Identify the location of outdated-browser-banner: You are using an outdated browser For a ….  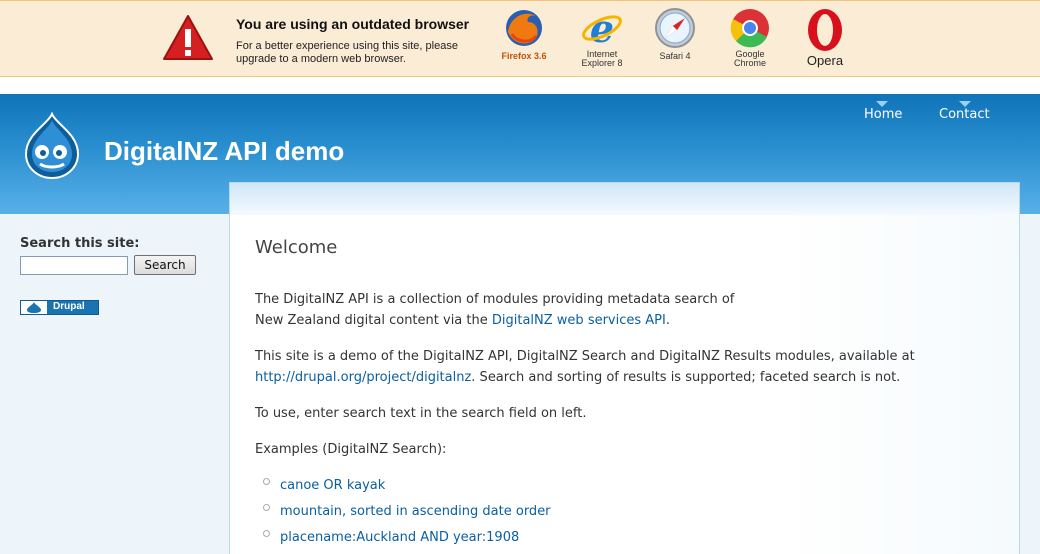
(520, 38).